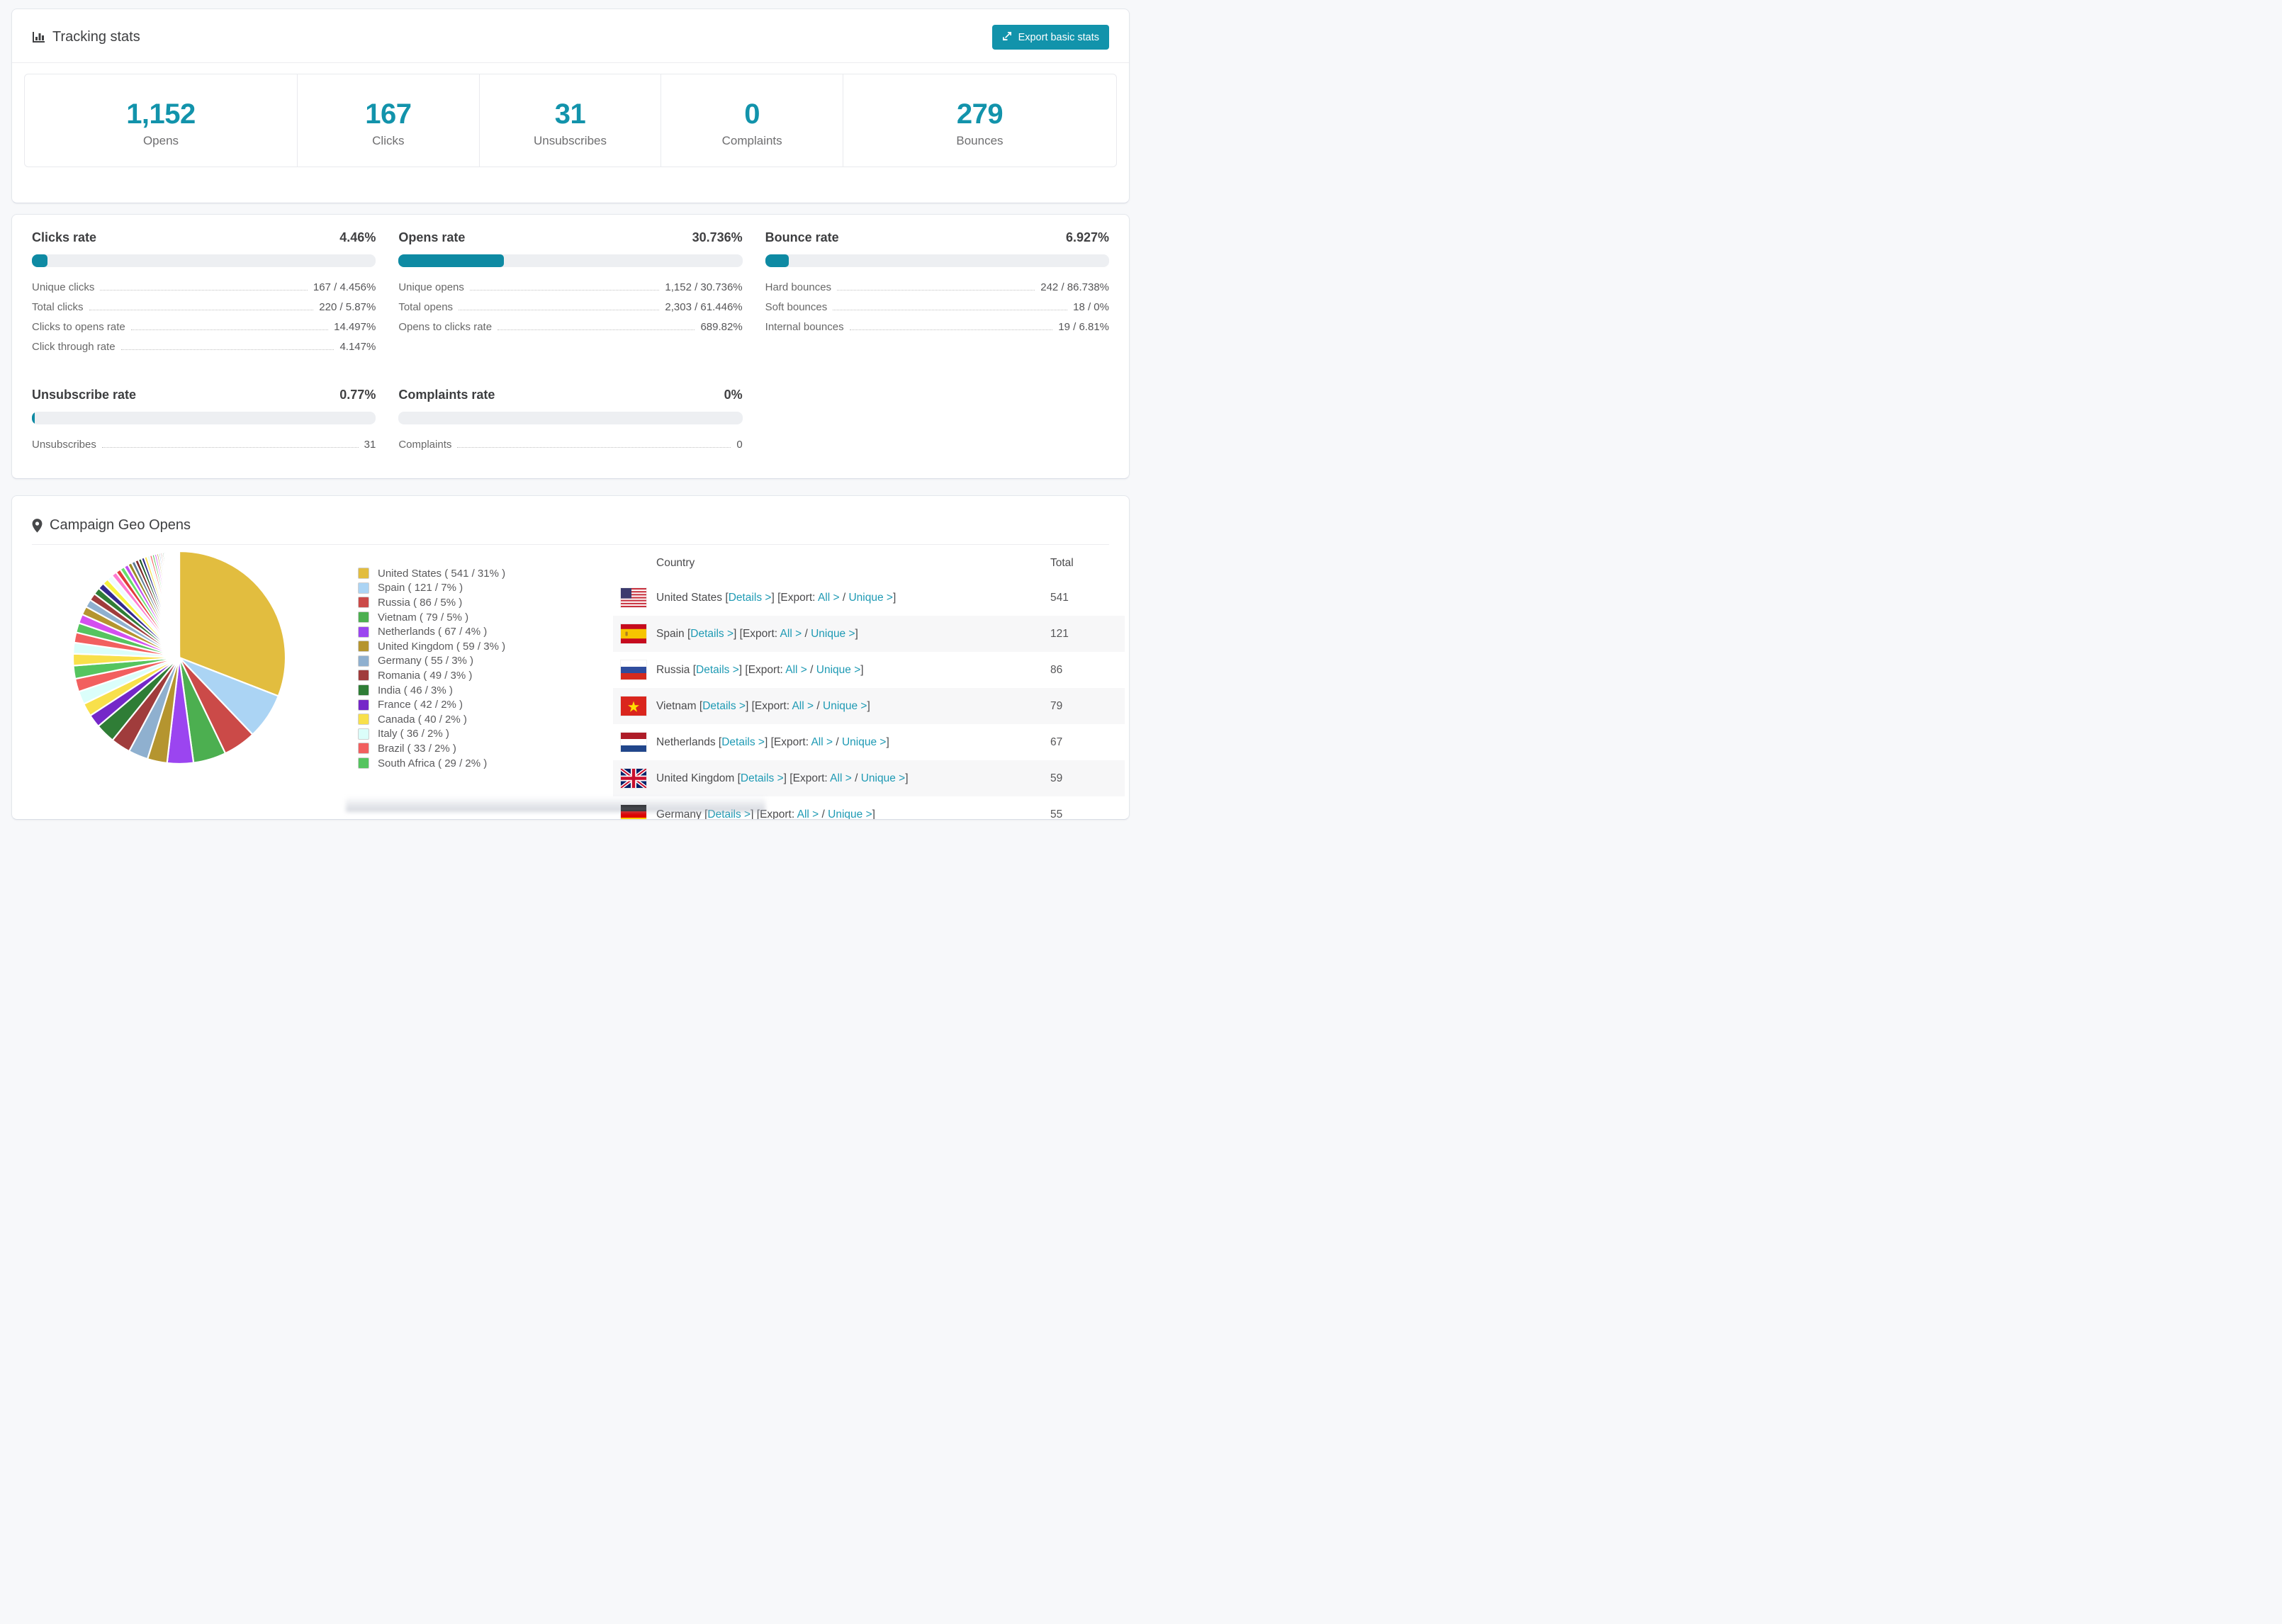 Image resolution: width=2282 pixels, height=1624 pixels. What do you see at coordinates (486, 647) in the screenshot?
I see `legend-item: United Kingdom ( 59 / 3% )` at bounding box center [486, 647].